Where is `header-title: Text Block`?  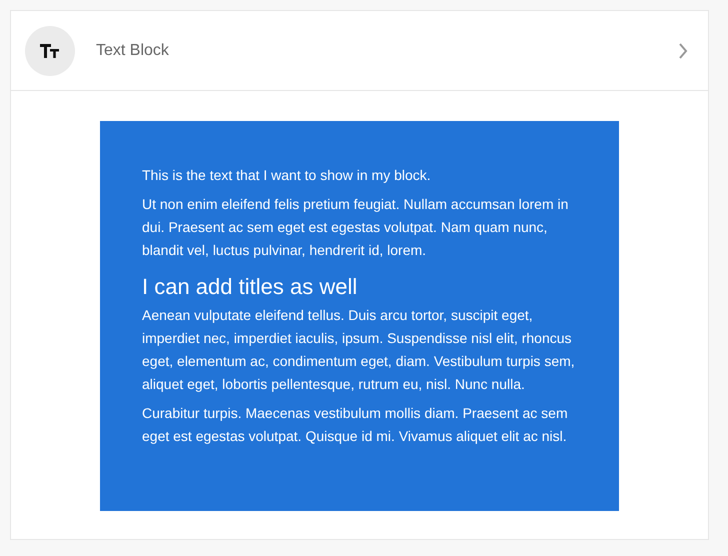
header-title: Text Block is located at coordinates (133, 51).